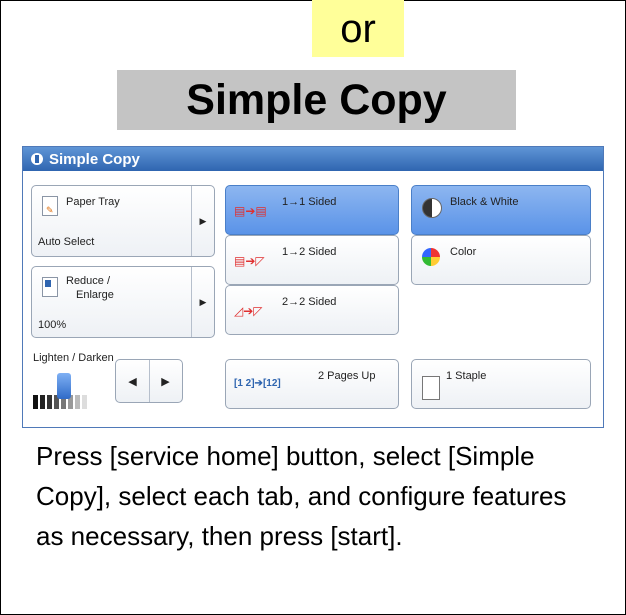  Describe the element at coordinates (123, 302) in the screenshot. I see `reduce-enlarge-button: Reduce / Enlarge 100% ▶` at that location.